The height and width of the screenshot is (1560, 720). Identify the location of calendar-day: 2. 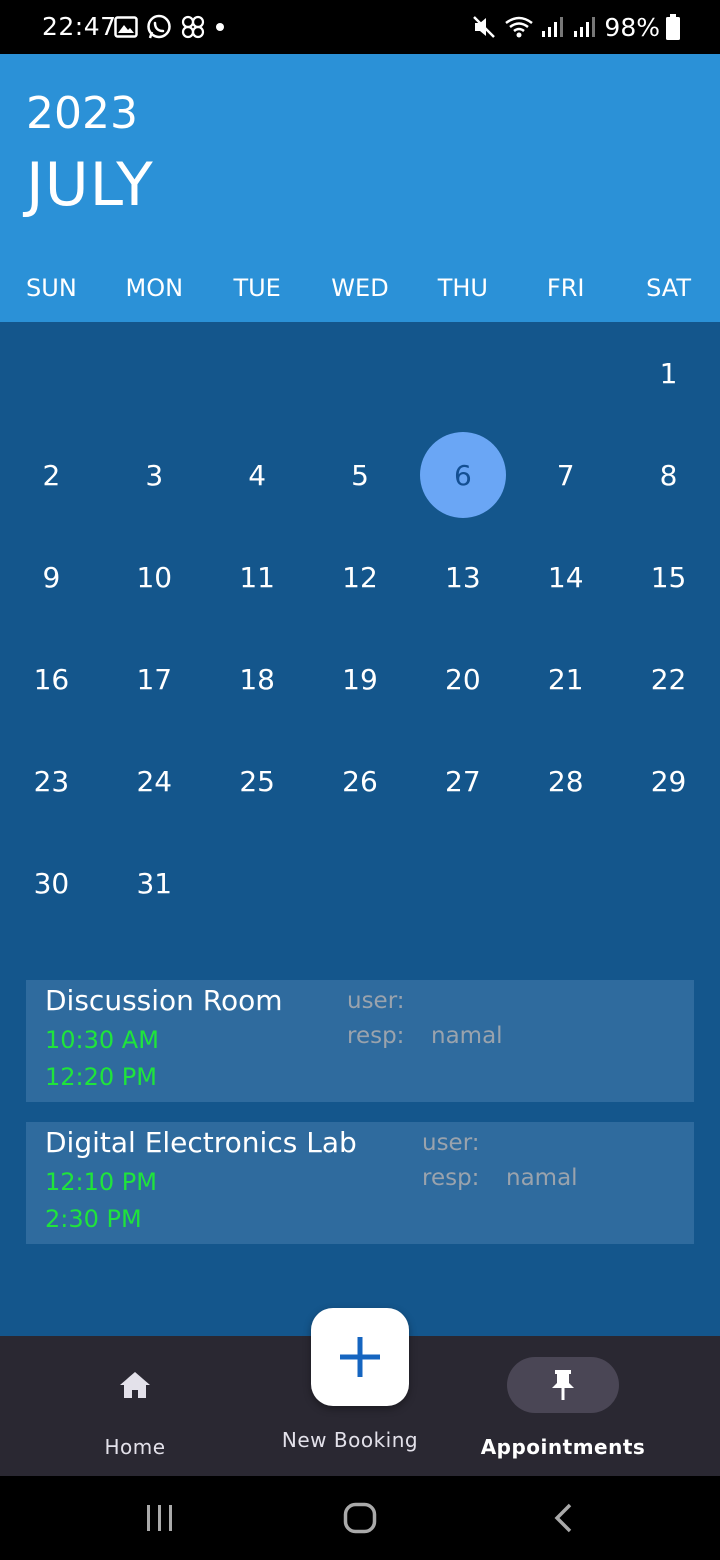
(51, 475).